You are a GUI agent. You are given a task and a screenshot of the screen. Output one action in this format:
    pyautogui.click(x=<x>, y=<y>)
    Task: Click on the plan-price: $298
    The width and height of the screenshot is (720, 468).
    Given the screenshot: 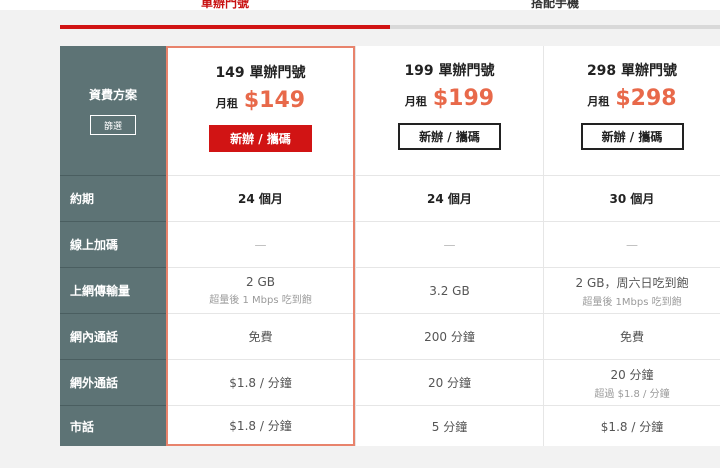 What is the action you would take?
    pyautogui.click(x=646, y=98)
    